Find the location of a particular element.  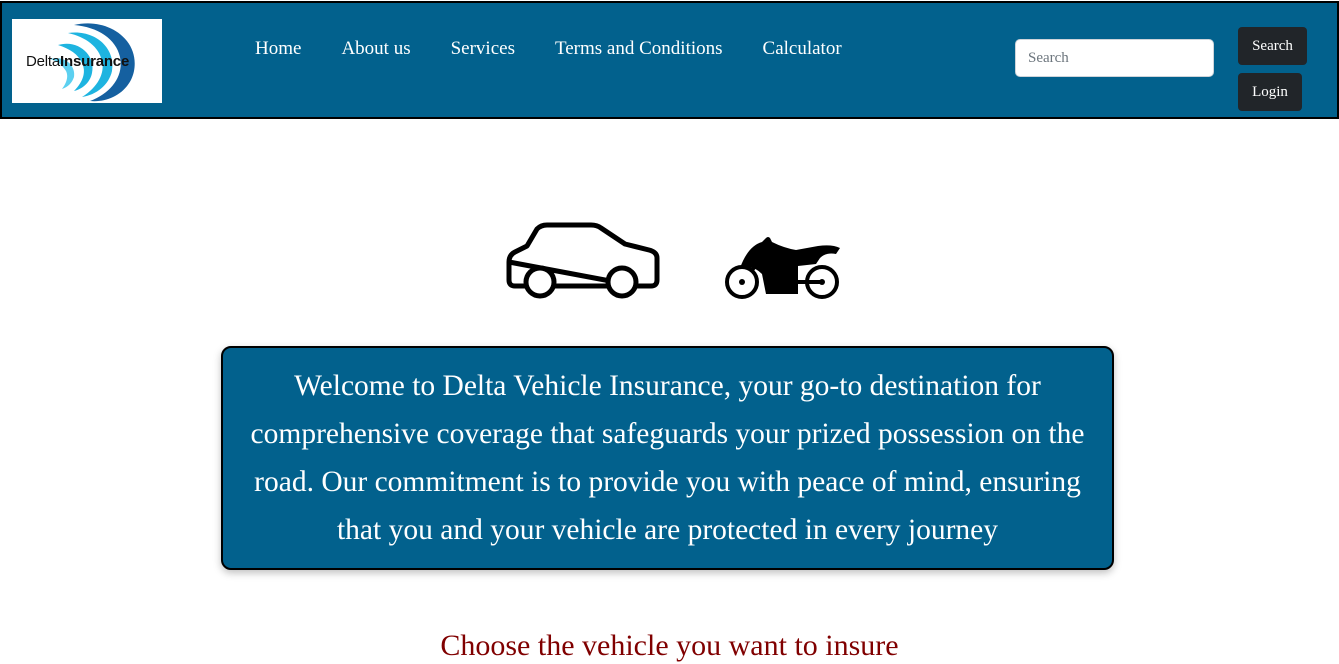

nav-link-home: Home is located at coordinates (278, 49).